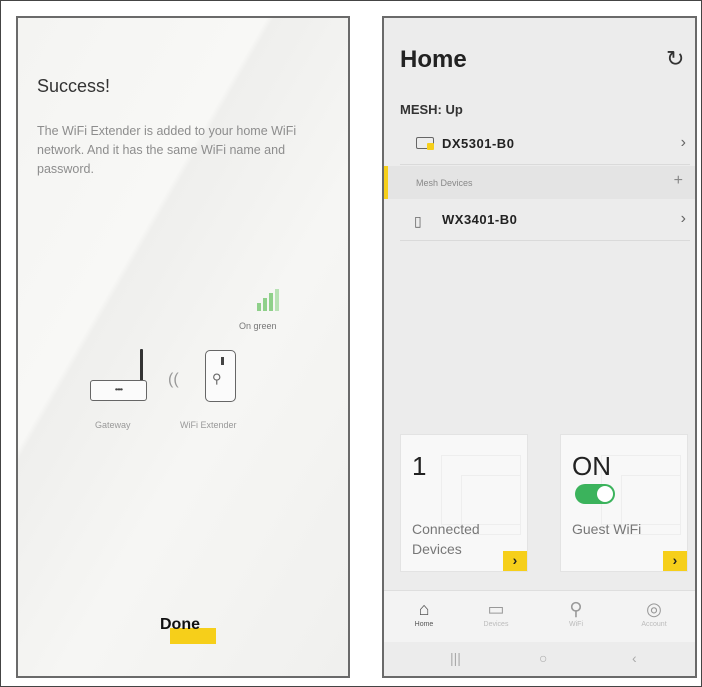 The width and height of the screenshot is (702, 687). I want to click on wireless-signal-icon: ((, so click(173, 379).